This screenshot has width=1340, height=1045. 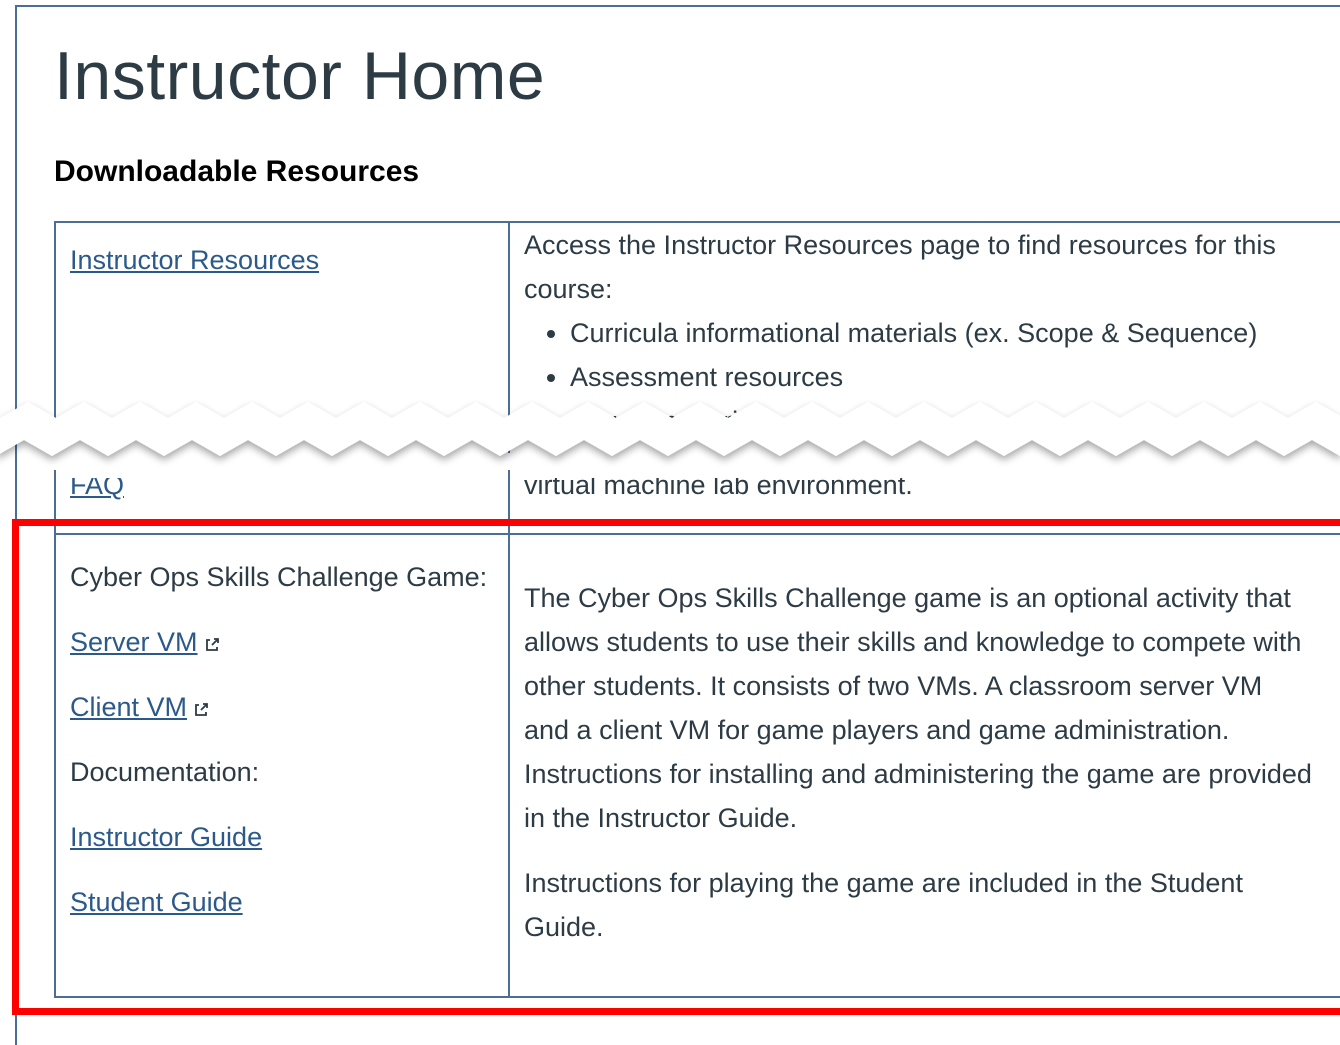 What do you see at coordinates (718, 485) in the screenshot?
I see `faq-description: virtual machine lab environment.` at bounding box center [718, 485].